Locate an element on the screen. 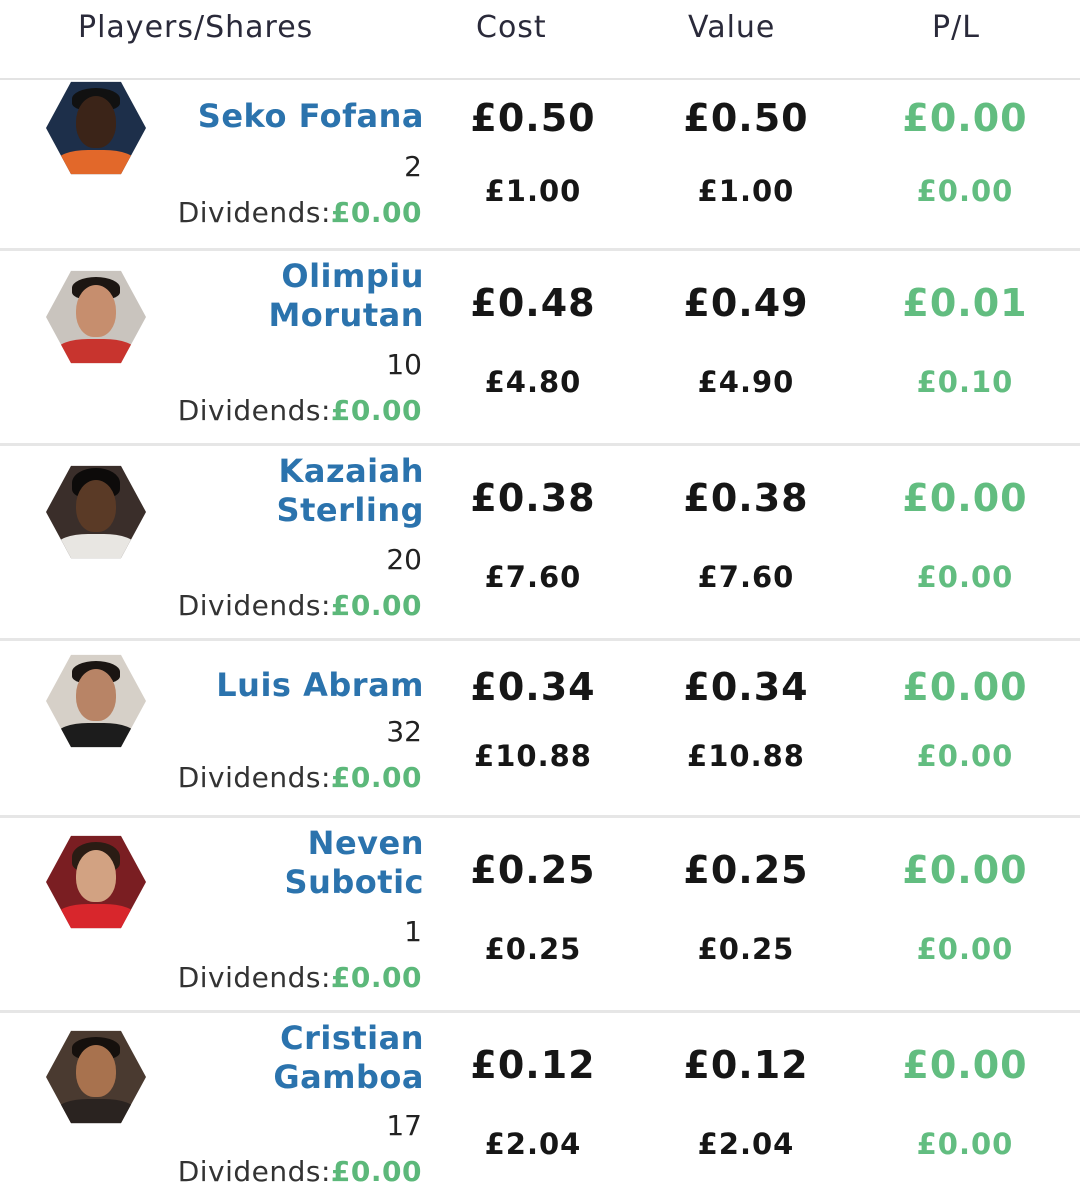 The width and height of the screenshot is (1080, 1200). player-name-link: Seko Fofana is located at coordinates (311, 116).